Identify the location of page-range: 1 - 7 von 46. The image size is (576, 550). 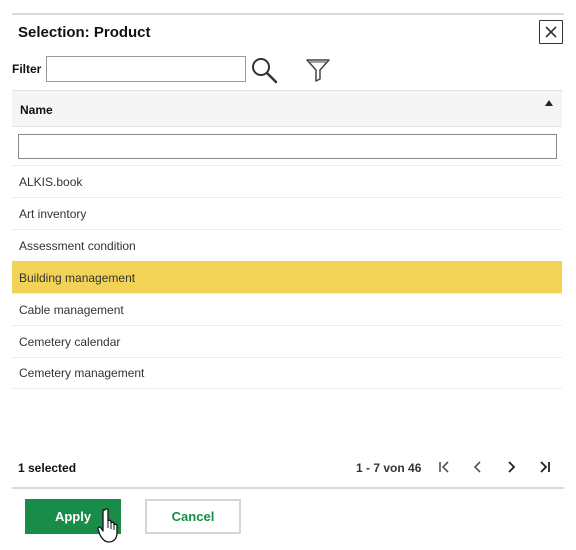
(389, 468).